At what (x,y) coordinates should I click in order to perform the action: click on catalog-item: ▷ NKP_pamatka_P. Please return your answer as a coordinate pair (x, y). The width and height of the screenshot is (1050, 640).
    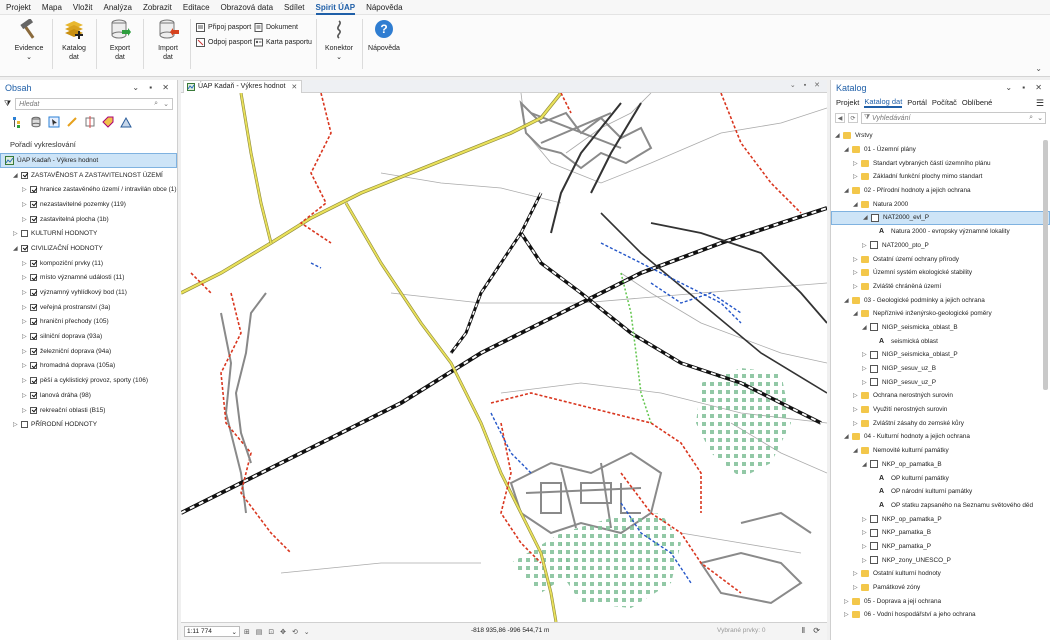
    Looking at the image, I should click on (940, 547).